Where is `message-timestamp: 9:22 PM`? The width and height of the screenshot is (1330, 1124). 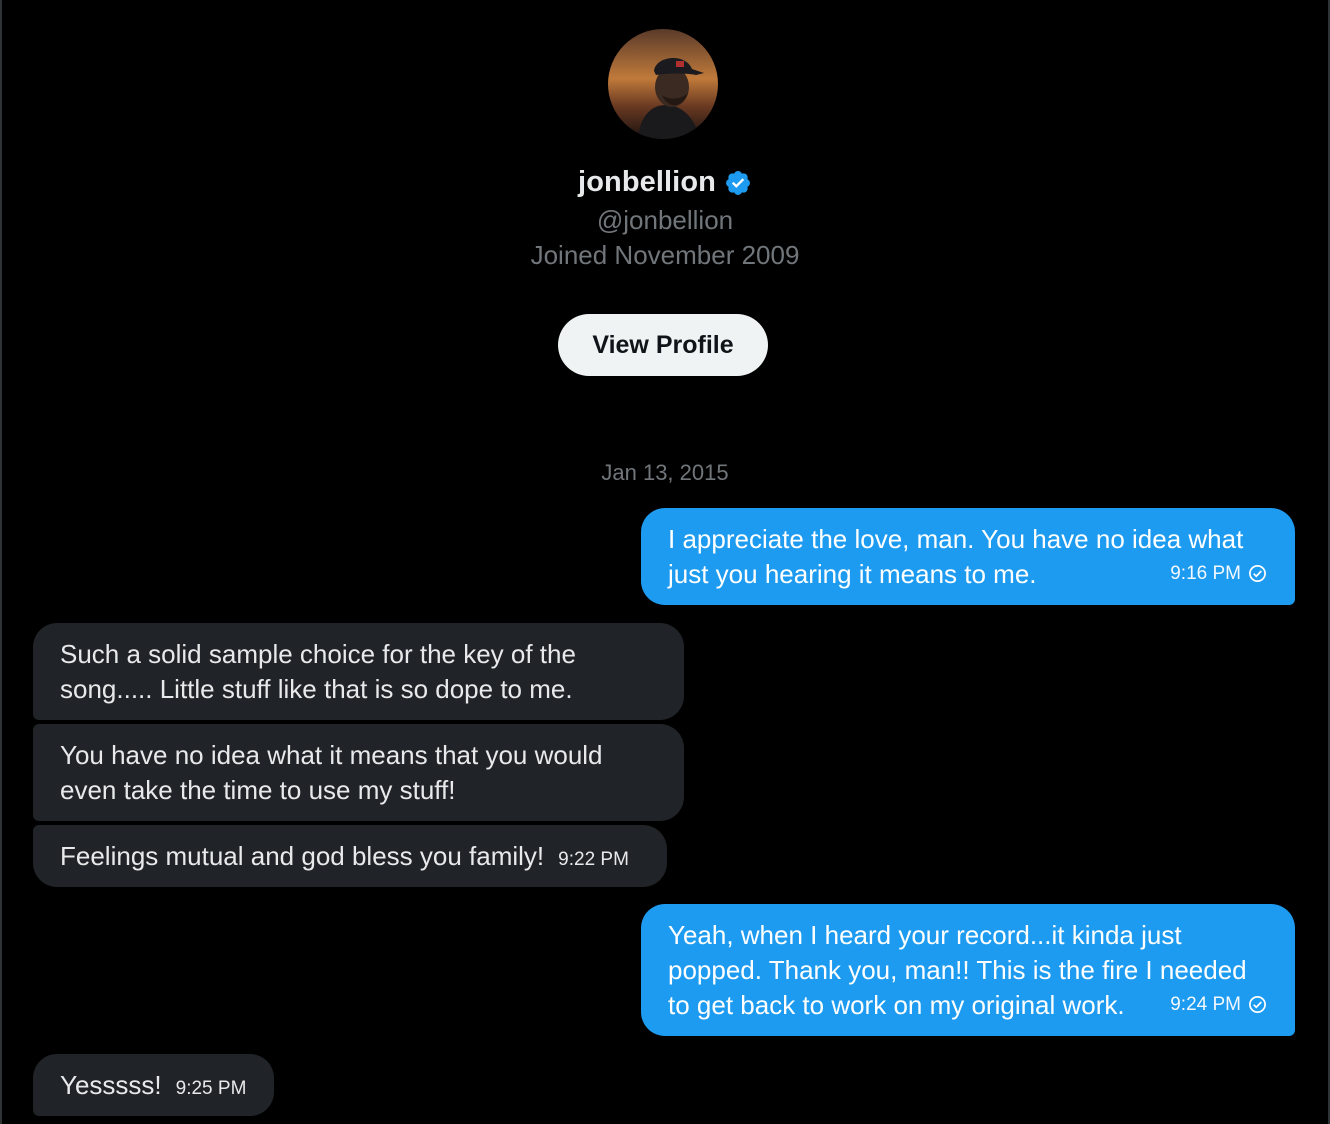 message-timestamp: 9:22 PM is located at coordinates (593, 859).